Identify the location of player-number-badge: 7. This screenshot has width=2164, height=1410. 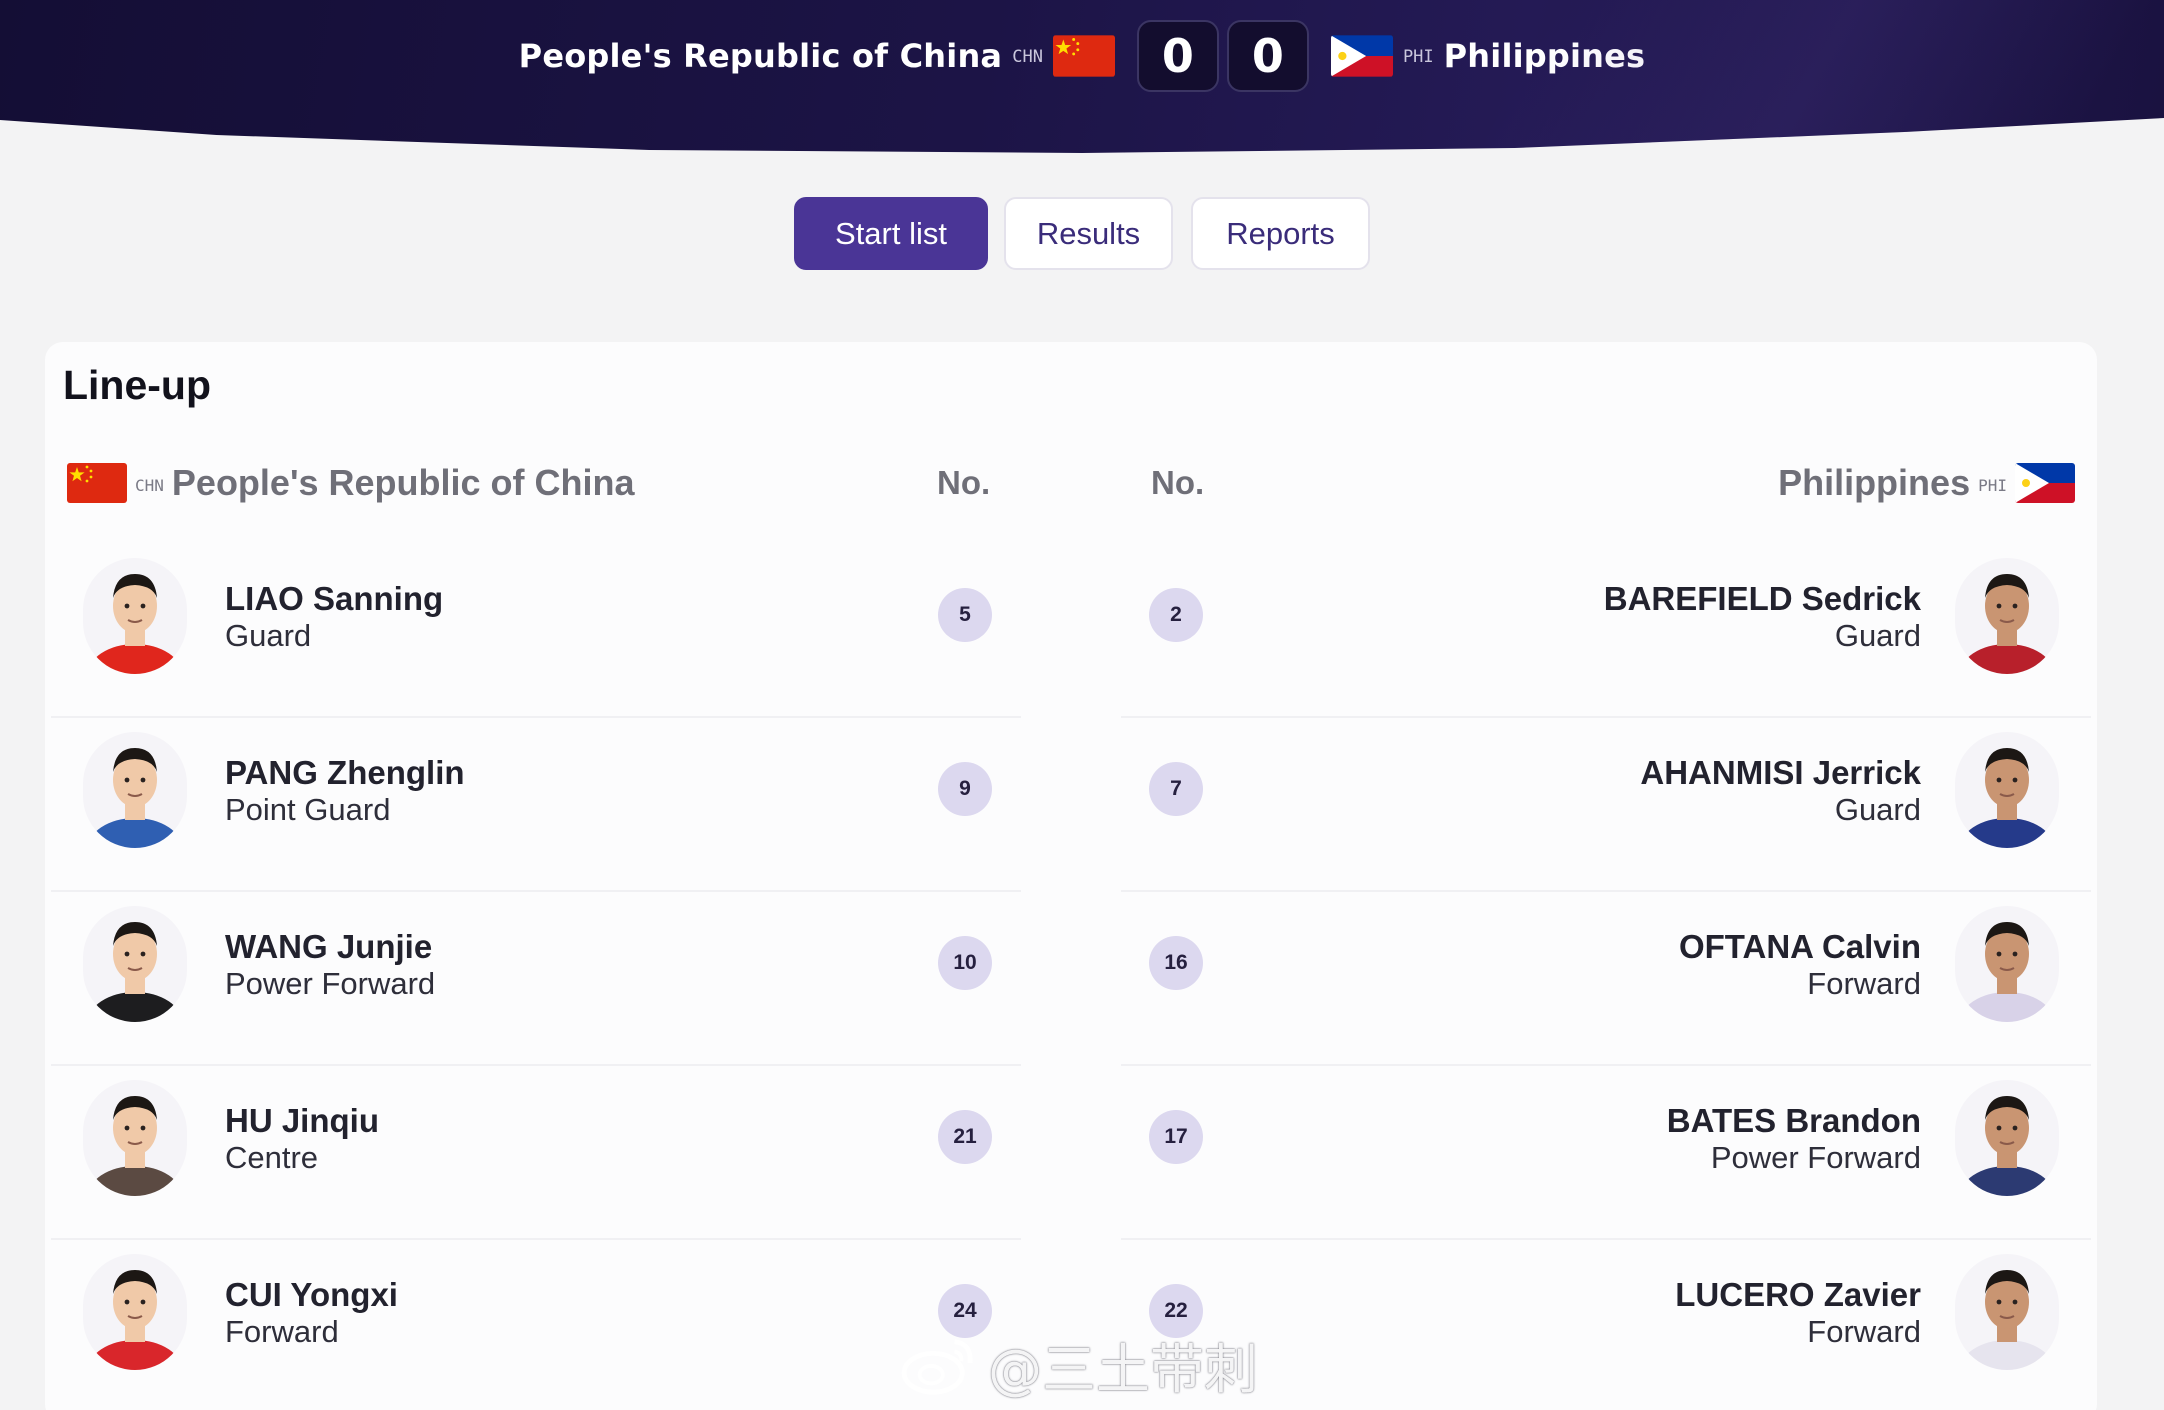
(1176, 789).